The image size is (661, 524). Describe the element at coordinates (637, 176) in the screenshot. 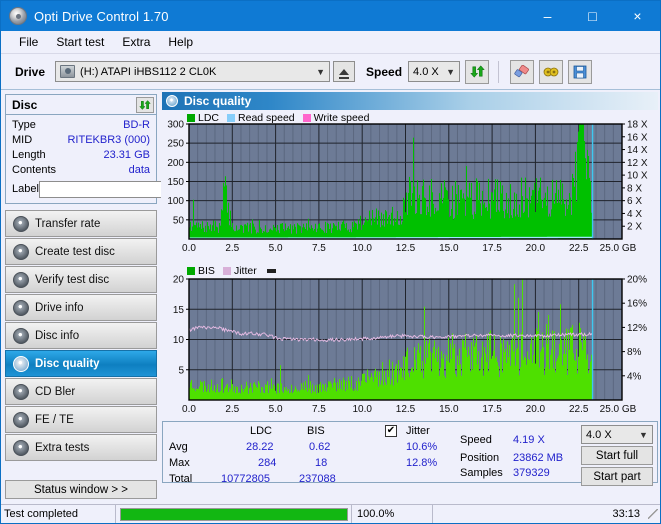

I see `svg-text: 10 X` at that location.